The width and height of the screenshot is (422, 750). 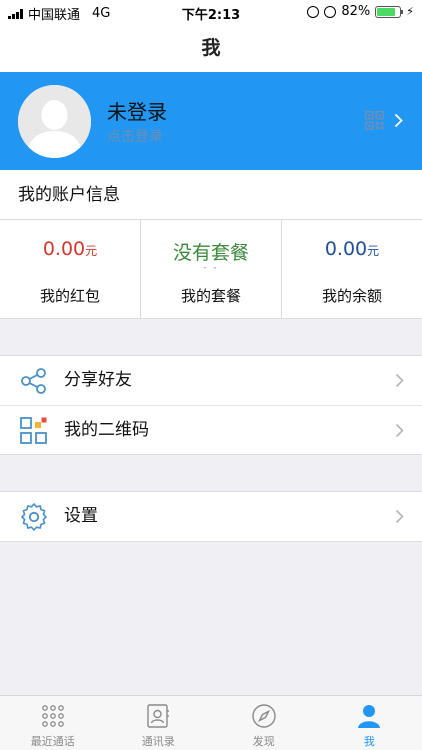 What do you see at coordinates (356, 11) in the screenshot?
I see `battery-percent: 82%` at bounding box center [356, 11].